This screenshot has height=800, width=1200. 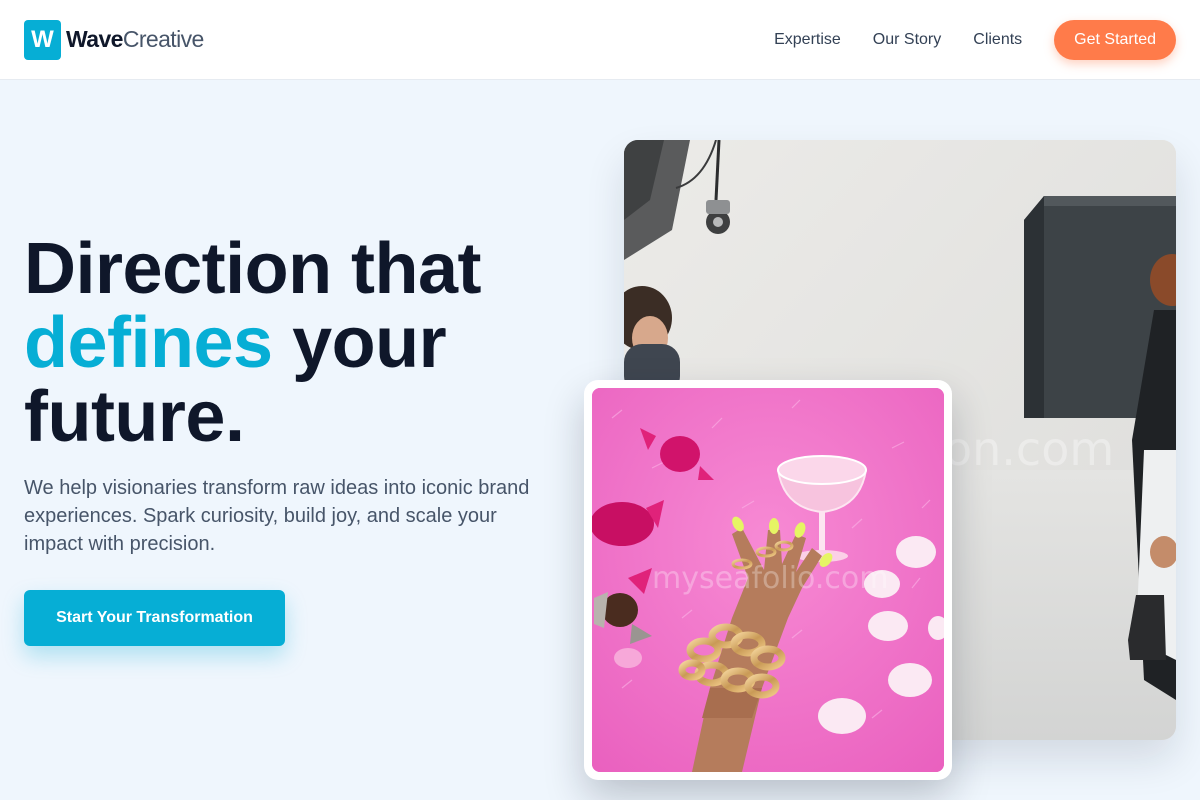 I want to click on svg-text: myseafolio.com, so click(x=770, y=578).